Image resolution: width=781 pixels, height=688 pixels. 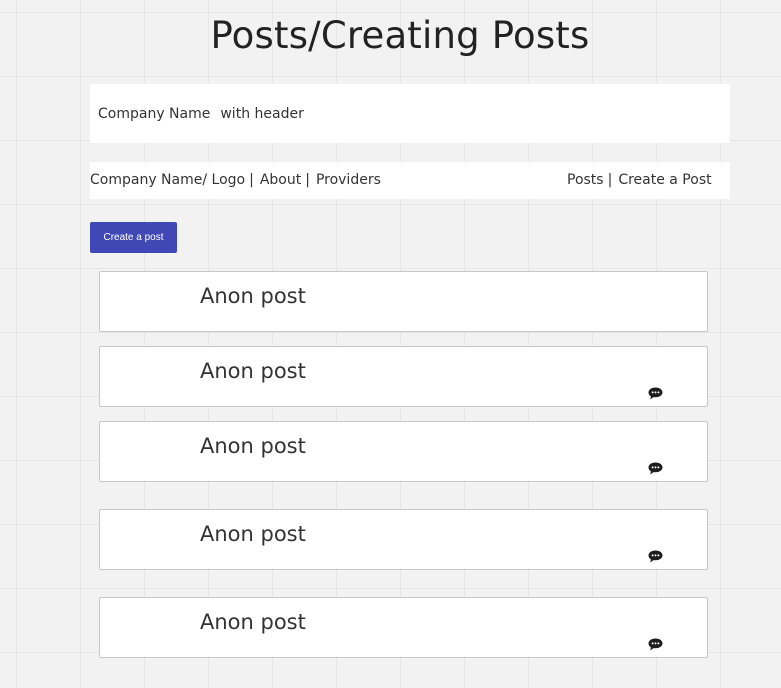 I want to click on header-subtitle: with header, so click(x=262, y=113).